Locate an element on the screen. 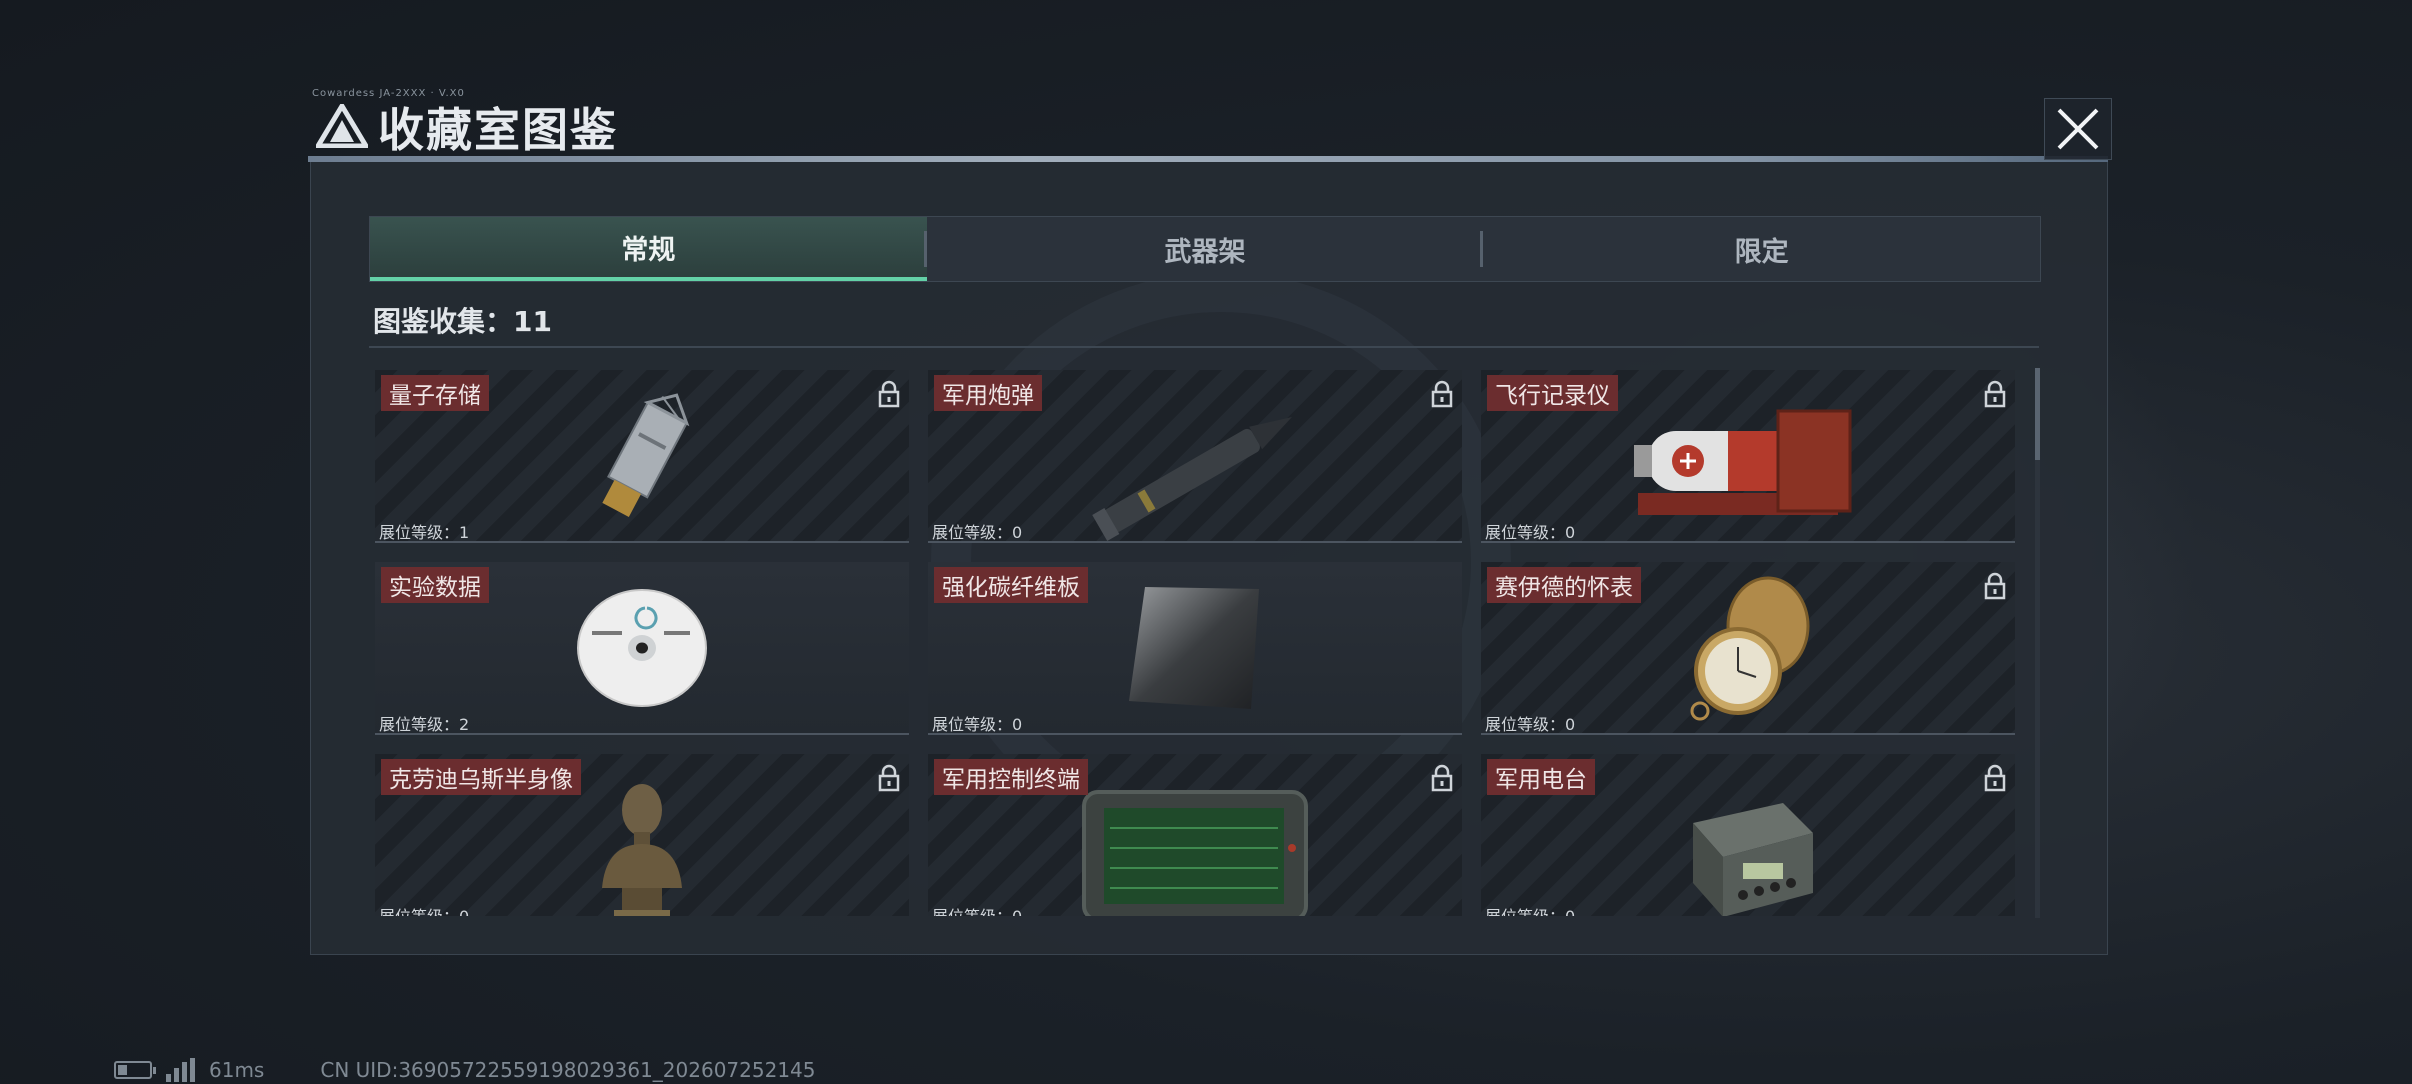 The height and width of the screenshot is (1084, 2412). disc-icon is located at coordinates (642, 647).